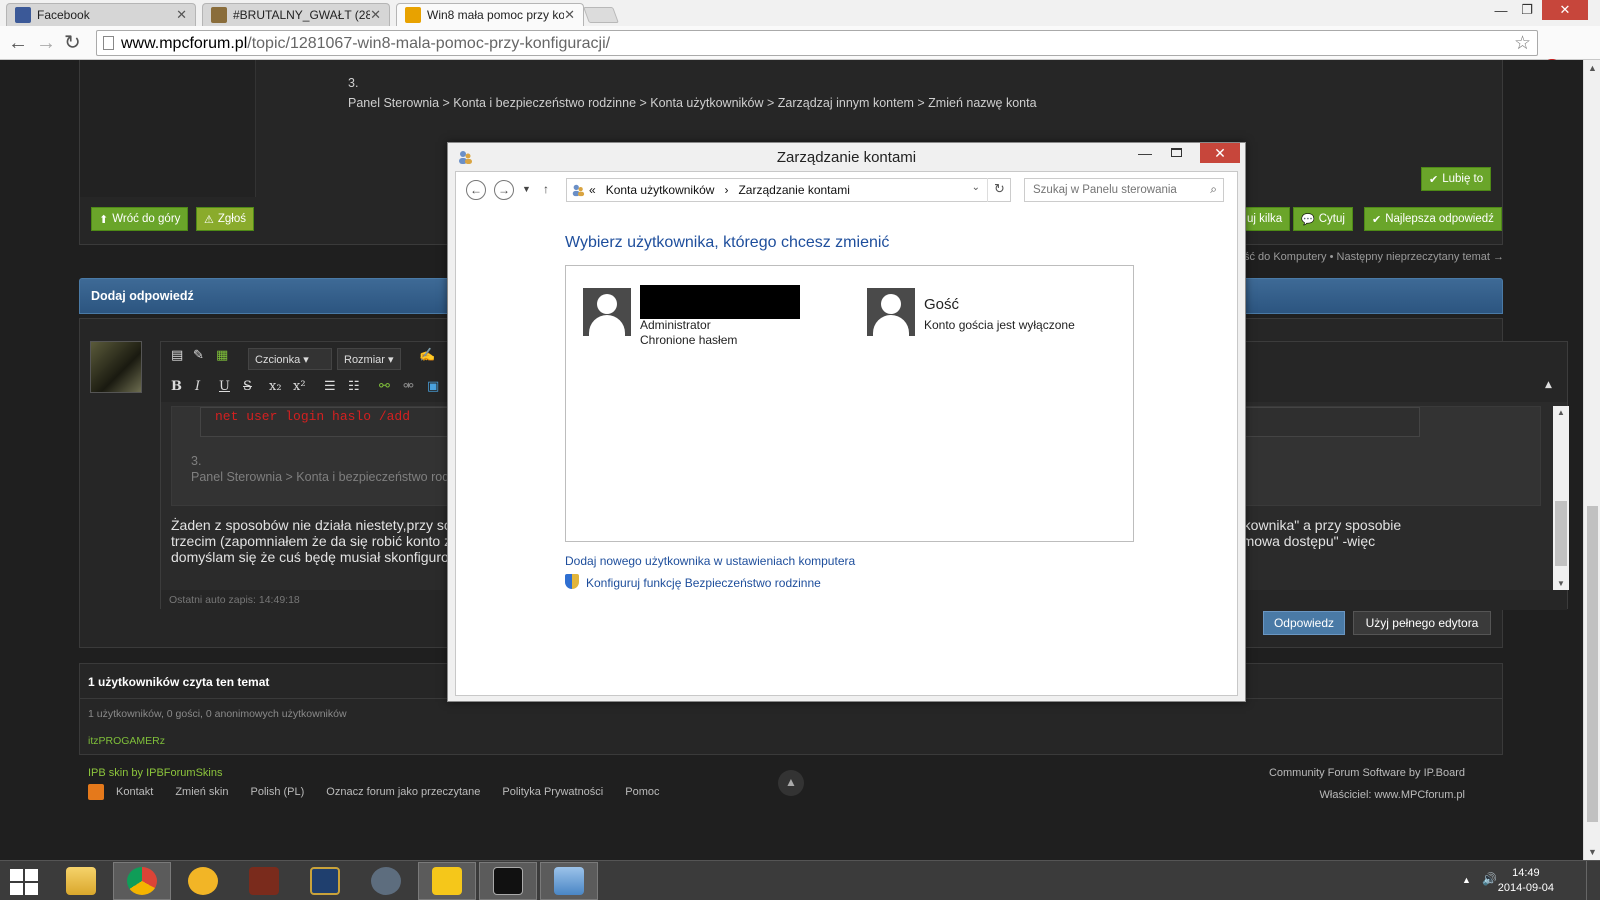 This screenshot has width=1600, height=900. Describe the element at coordinates (1110, 190) in the screenshot. I see `search-input` at that location.